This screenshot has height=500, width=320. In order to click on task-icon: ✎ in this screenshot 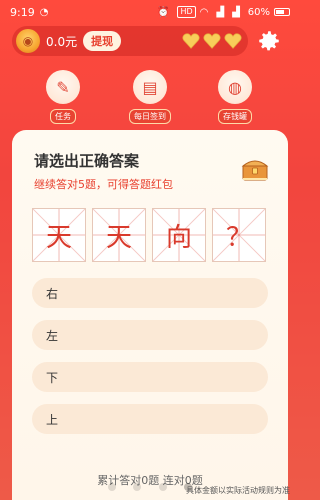, I will do `click(63, 87)`.